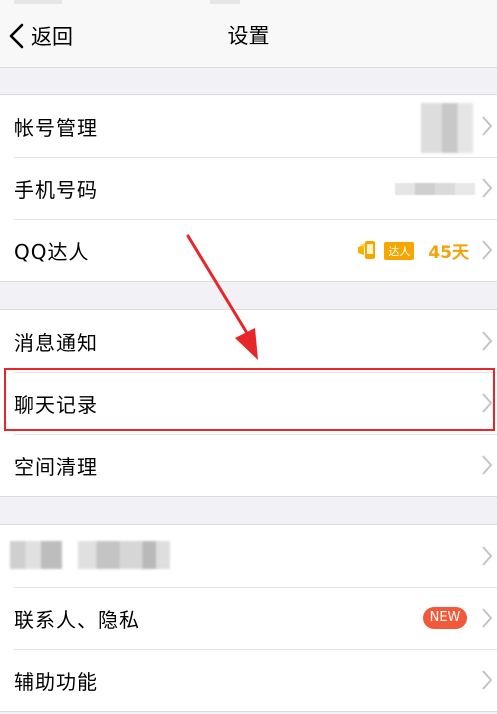  Describe the element at coordinates (248, 680) in the screenshot. I see `settings-item-accessibility: 辅助功能` at that location.